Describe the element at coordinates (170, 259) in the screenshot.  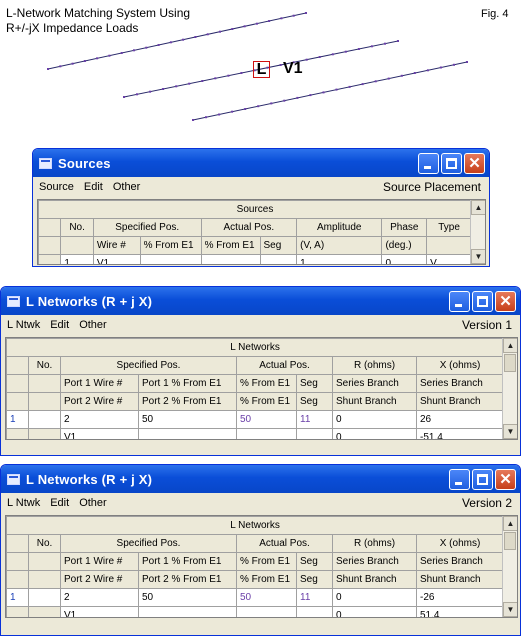
I see `cell-source-spec-pct` at that location.